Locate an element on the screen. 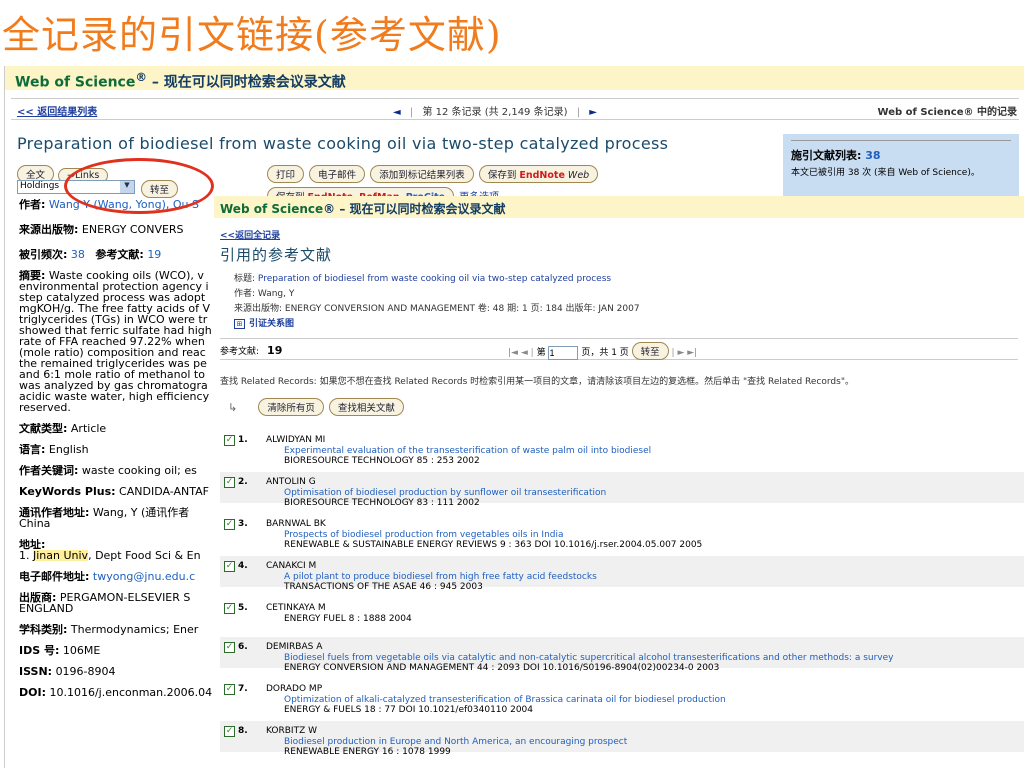 Image resolution: width=1024 pixels, height=768 pixels. corr-address-country: China is located at coordinates (35, 523).